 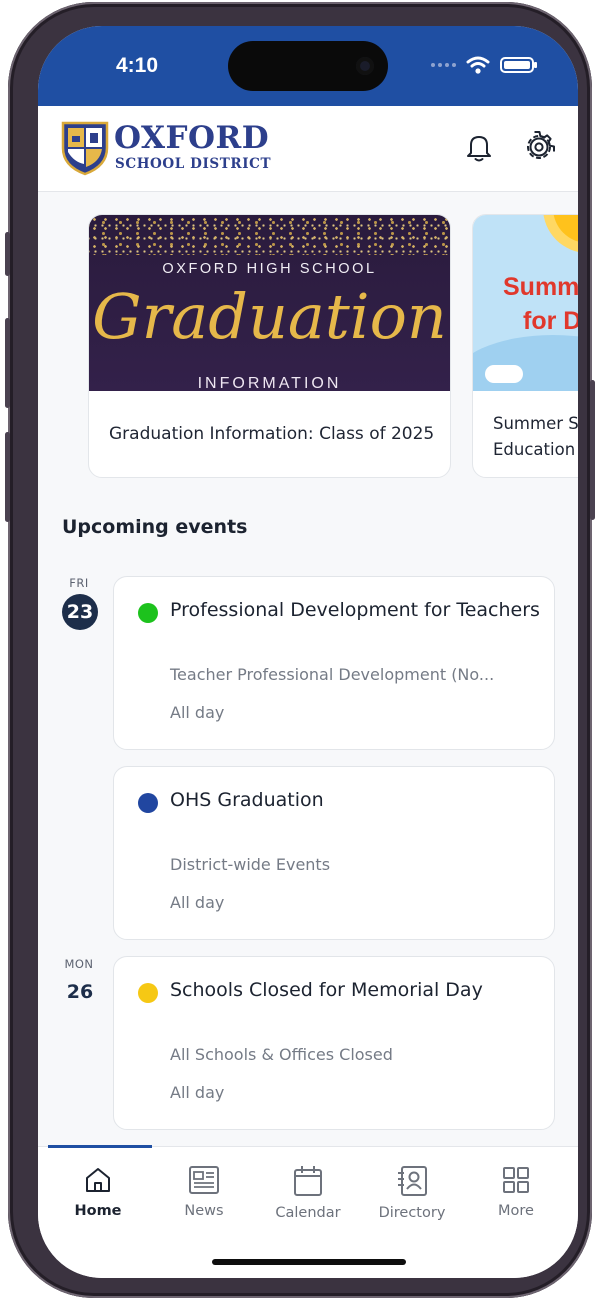 What do you see at coordinates (7, 363) in the screenshot?
I see `volume-up-button` at bounding box center [7, 363].